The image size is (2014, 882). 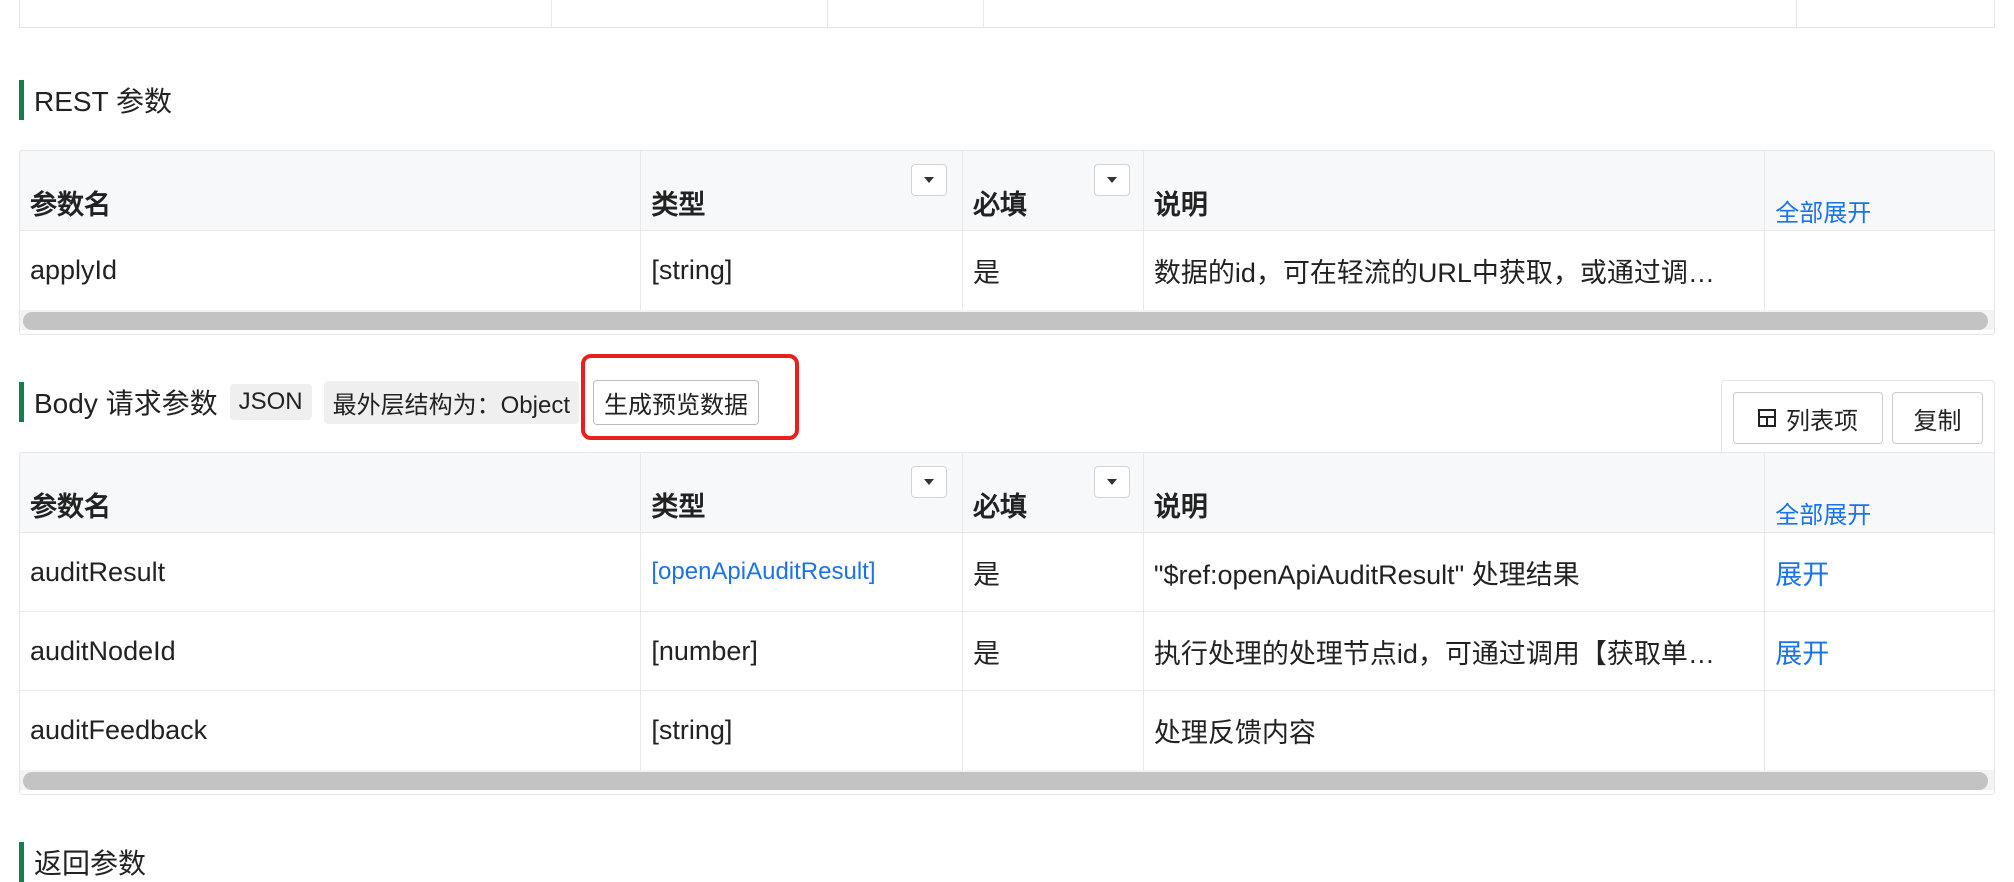 I want to click on table-icon, so click(x=1767, y=418).